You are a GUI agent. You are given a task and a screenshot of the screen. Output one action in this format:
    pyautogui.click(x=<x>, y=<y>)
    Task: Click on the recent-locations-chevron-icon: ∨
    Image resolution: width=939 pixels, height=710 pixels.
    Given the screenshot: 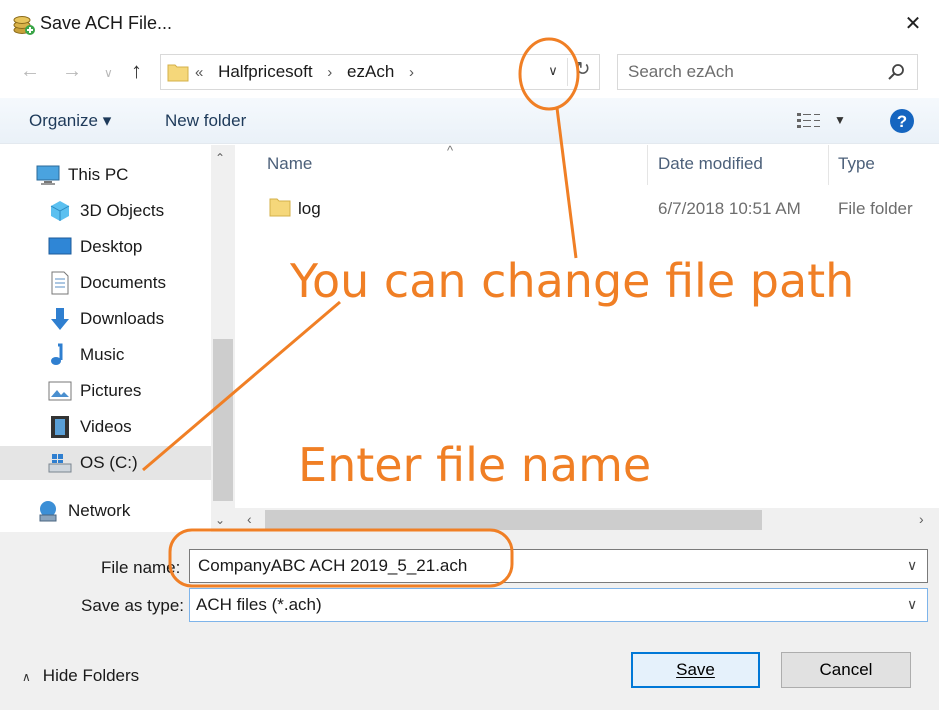 What is the action you would take?
    pyautogui.click(x=108, y=73)
    